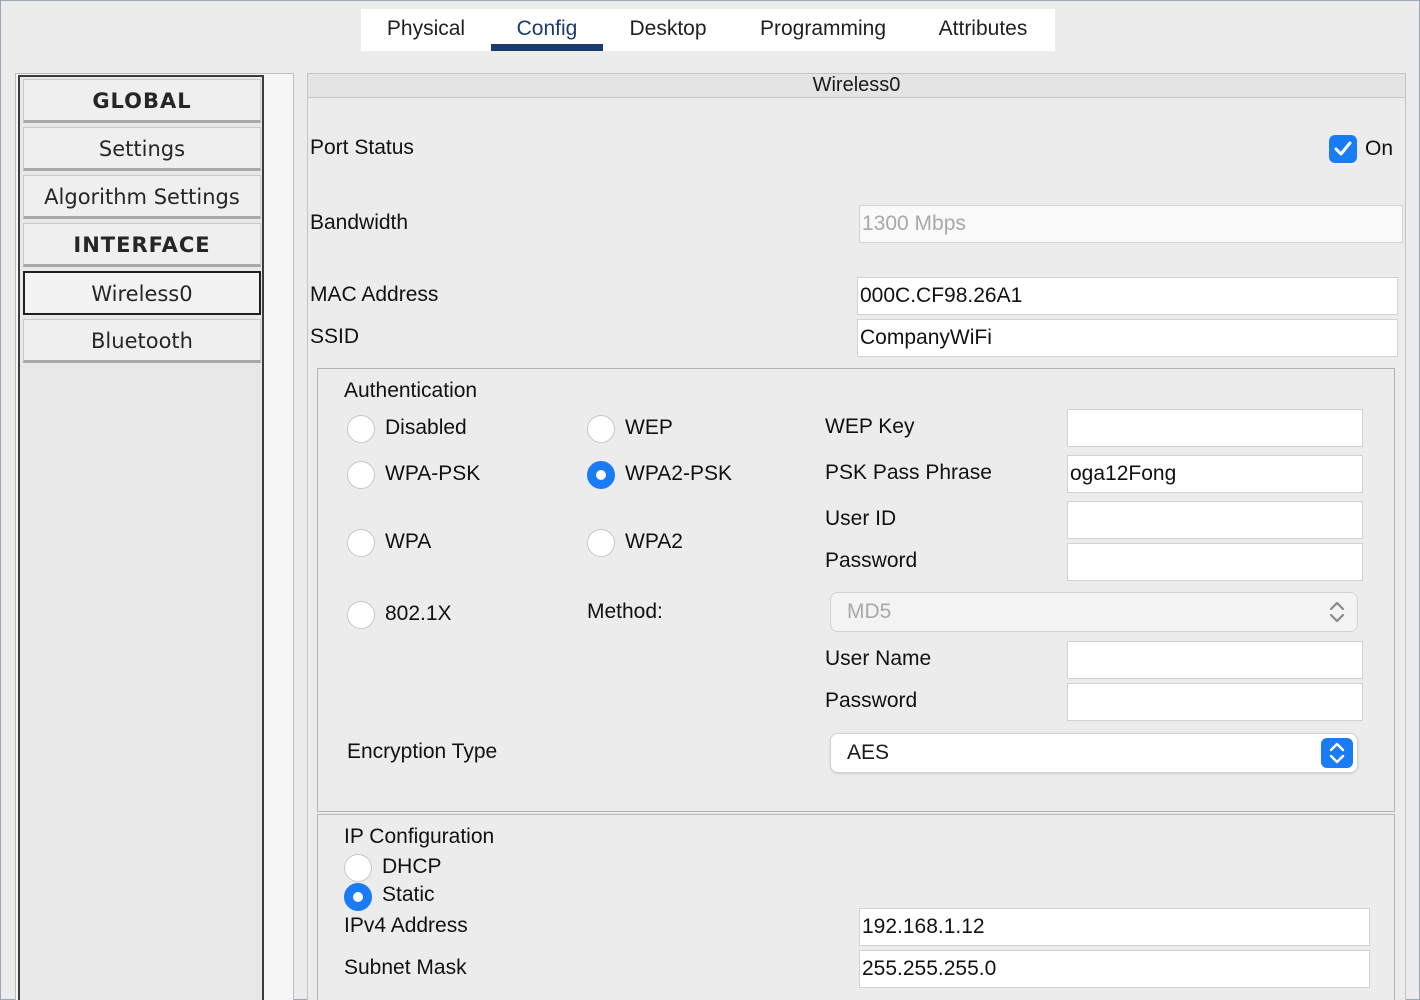  What do you see at coordinates (419, 836) in the screenshot?
I see `ip-configuration-title: IP Configuration` at bounding box center [419, 836].